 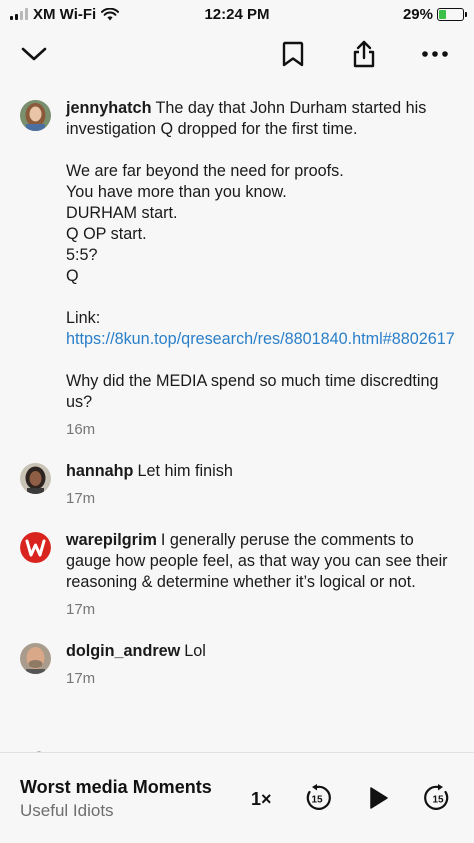 I want to click on skip-back-icon: 15, so click(x=318, y=797).